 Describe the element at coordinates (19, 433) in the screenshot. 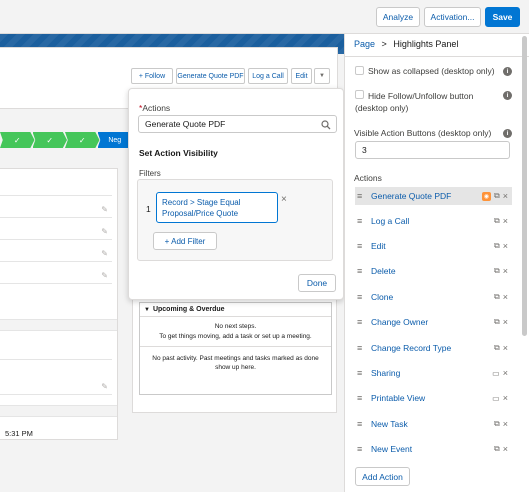

I see `timestamp: 5:31 PM` at that location.